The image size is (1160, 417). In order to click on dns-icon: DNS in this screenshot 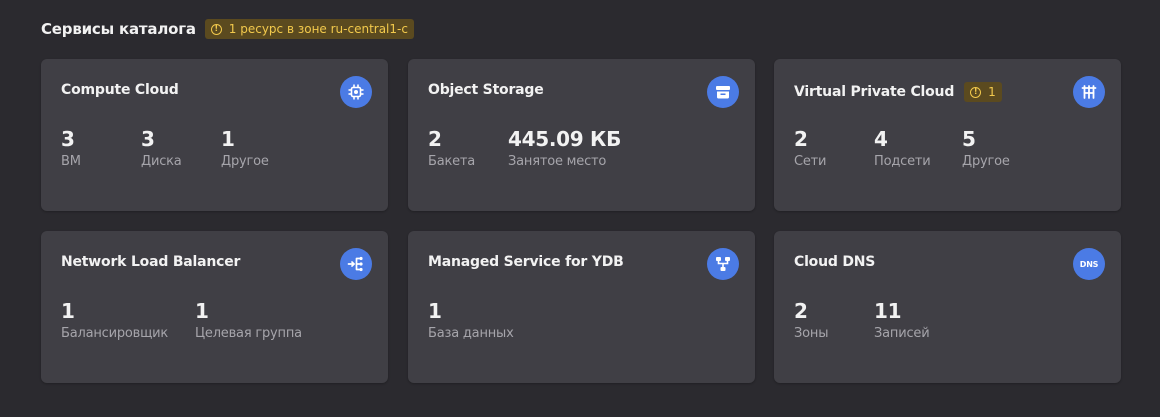, I will do `click(1089, 264)`.